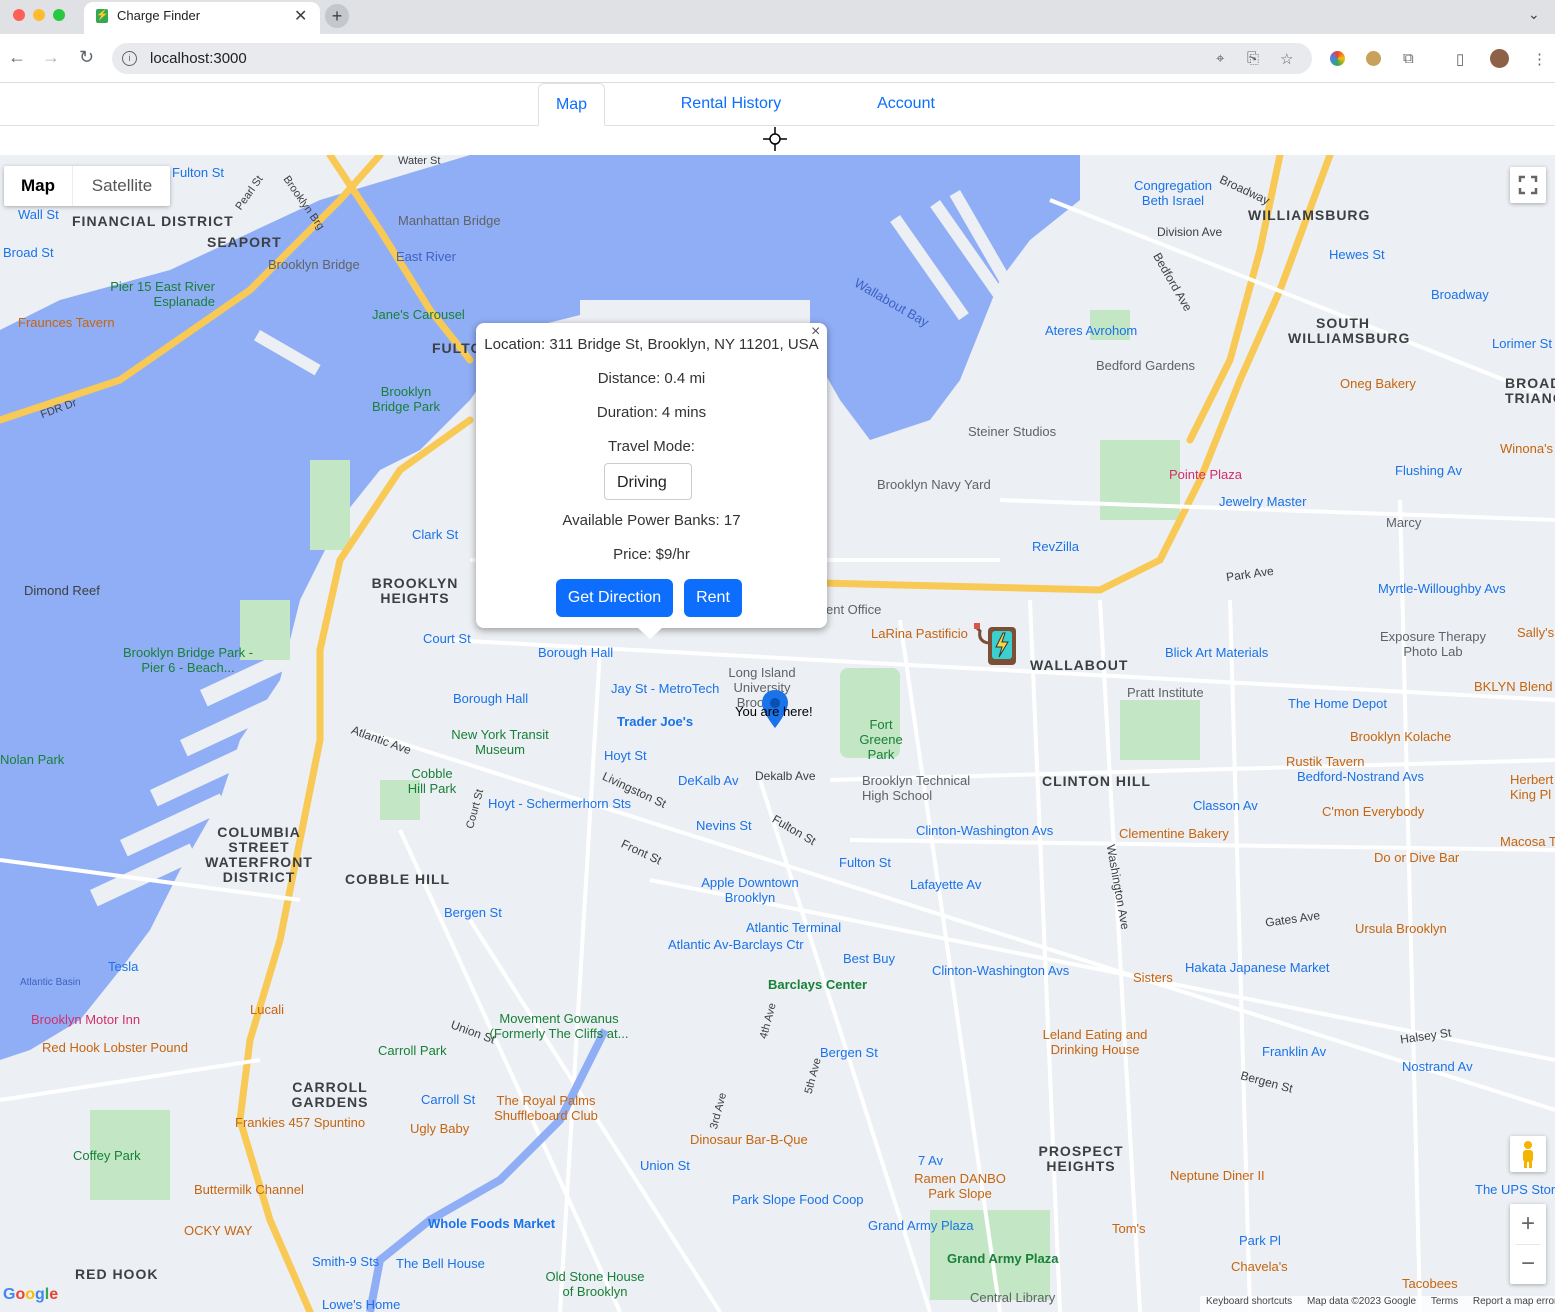 This screenshot has width=1555, height=1312. I want to click on poi-label: New York Transit Museum, so click(500, 742).